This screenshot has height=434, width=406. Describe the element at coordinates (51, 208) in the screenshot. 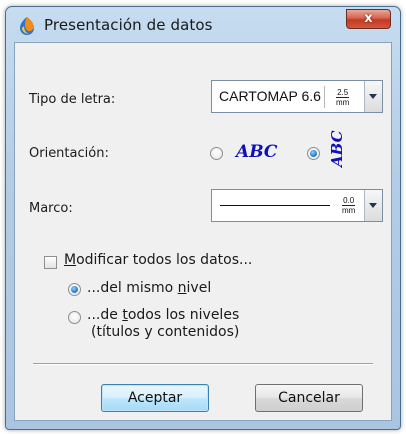

I see `frame-label: Marco:` at that location.